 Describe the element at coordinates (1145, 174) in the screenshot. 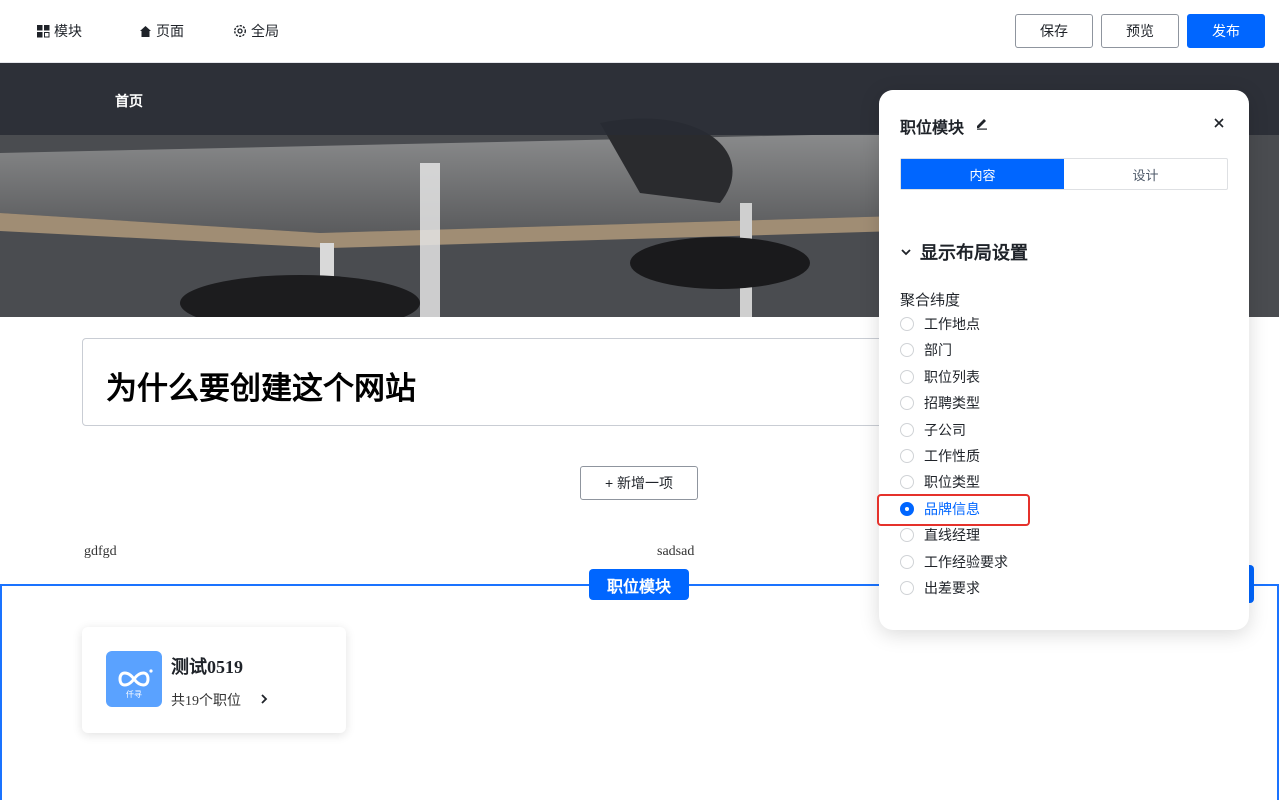

I see `tab-design: 设计` at that location.